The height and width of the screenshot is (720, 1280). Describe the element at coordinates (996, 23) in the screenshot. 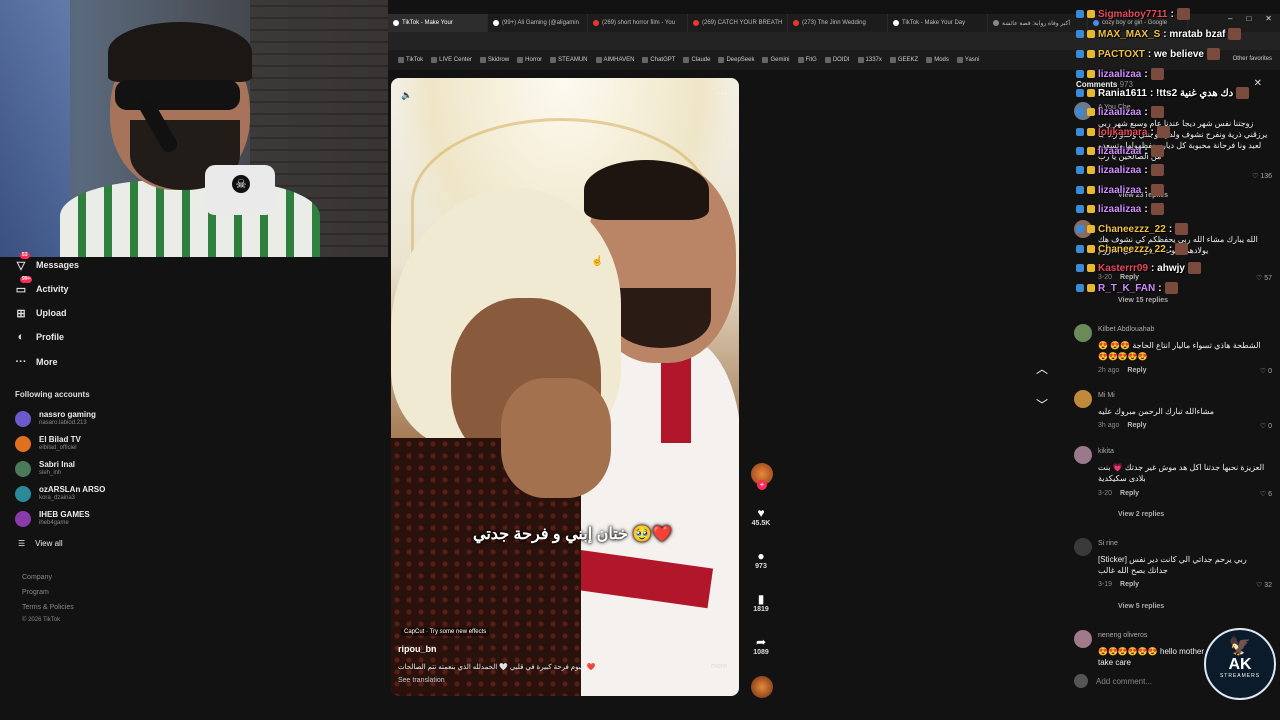

I see `page-icon` at that location.